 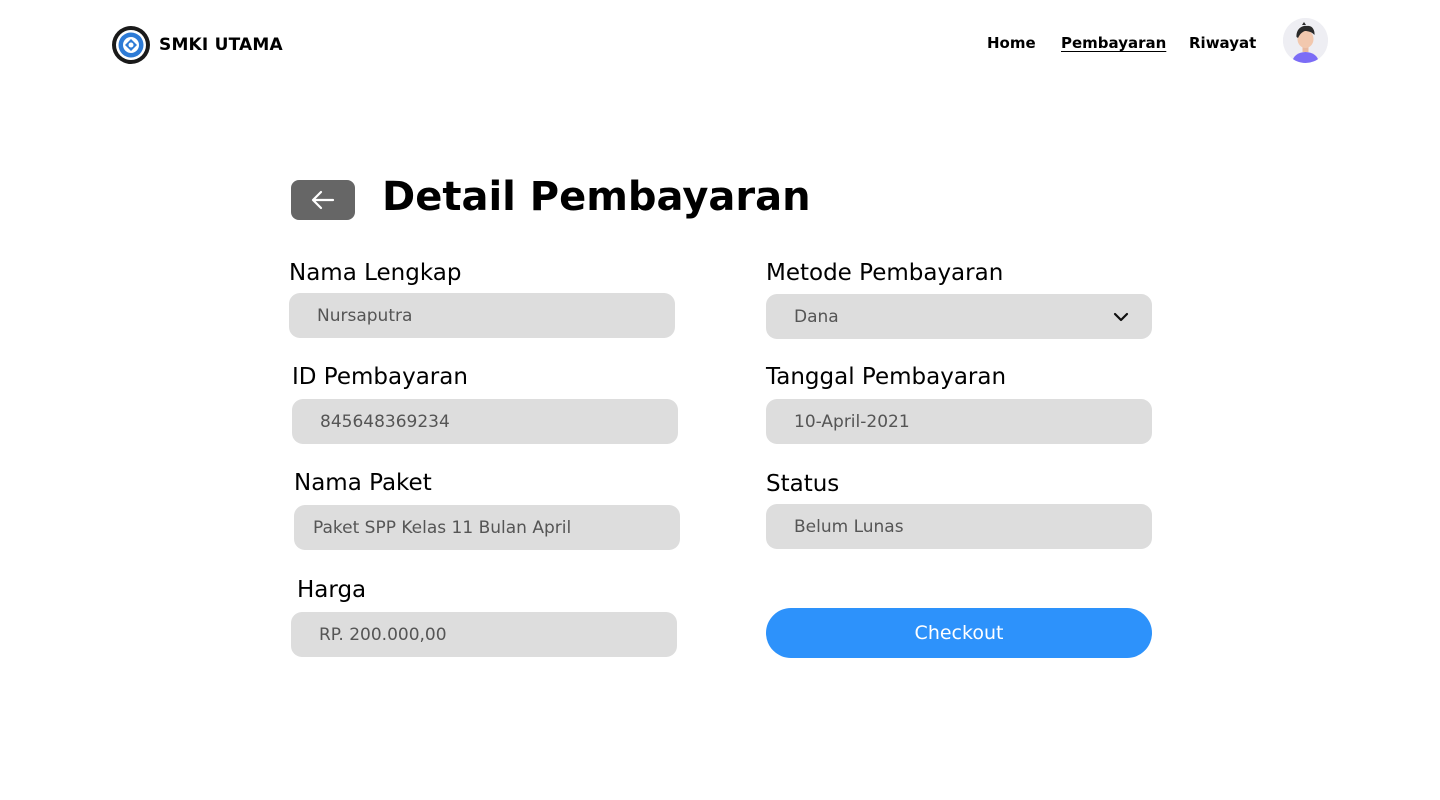 I want to click on status-field: Belum Lunas, so click(x=959, y=526).